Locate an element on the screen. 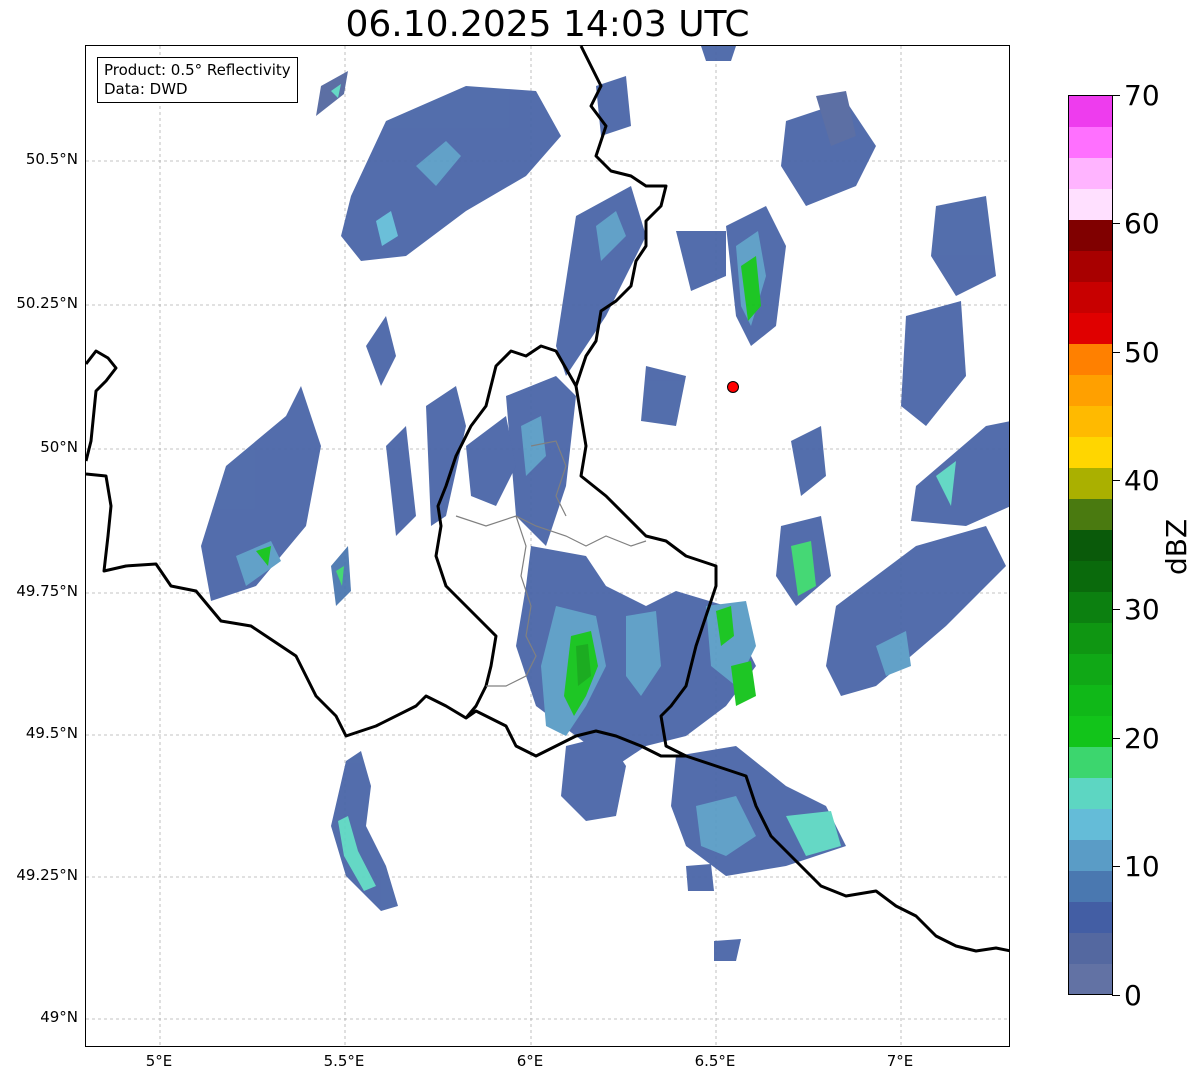 The width and height of the screenshot is (1202, 1081). product-info-box: Product: 0.5° Reflectivity Data: DWD is located at coordinates (197, 80).